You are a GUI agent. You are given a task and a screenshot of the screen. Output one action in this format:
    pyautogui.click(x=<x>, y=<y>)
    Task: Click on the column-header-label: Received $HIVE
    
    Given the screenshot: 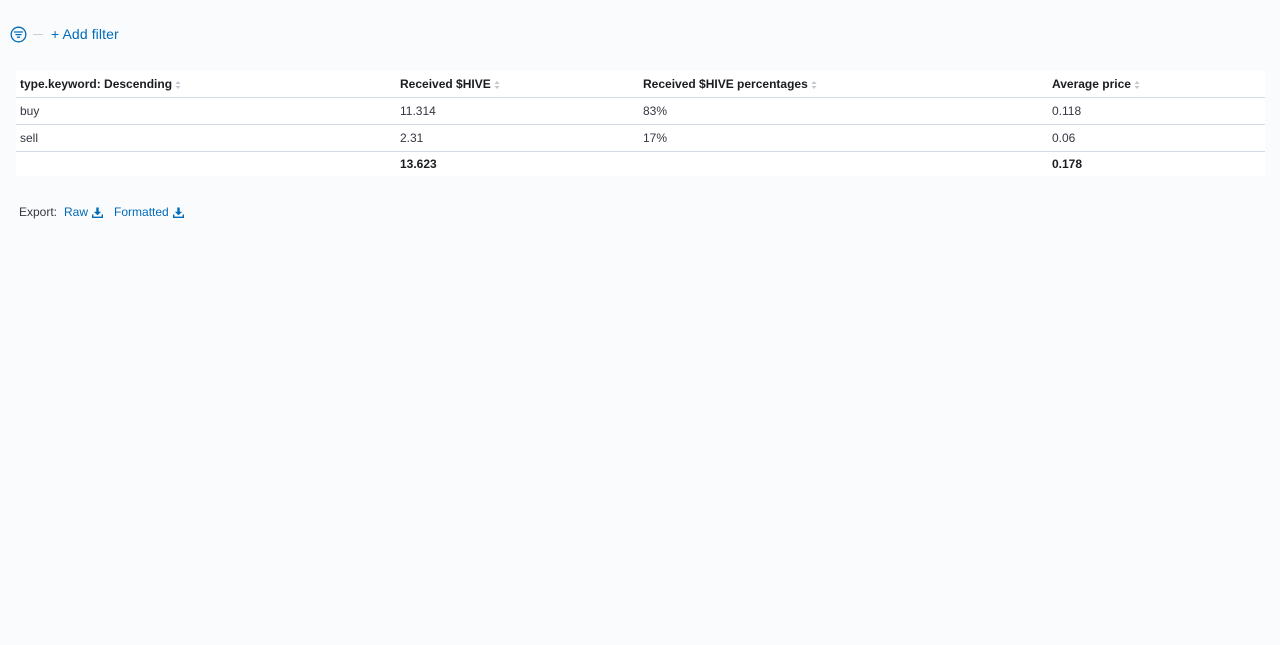 What is the action you would take?
    pyautogui.click(x=445, y=84)
    